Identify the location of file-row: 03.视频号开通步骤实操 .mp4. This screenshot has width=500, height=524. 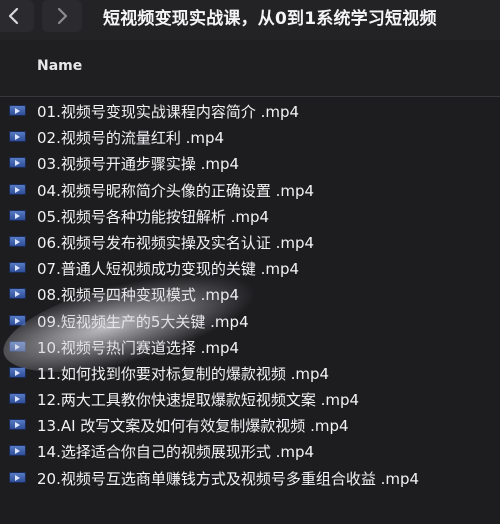
(250, 162).